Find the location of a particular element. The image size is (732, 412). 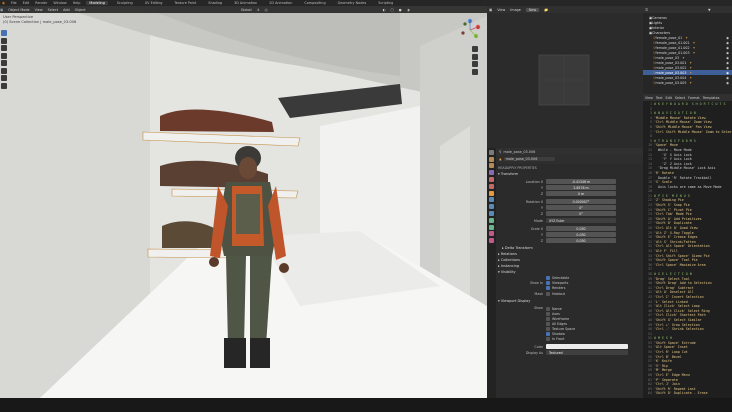

material-tab-icon is located at coordinates (491, 234).